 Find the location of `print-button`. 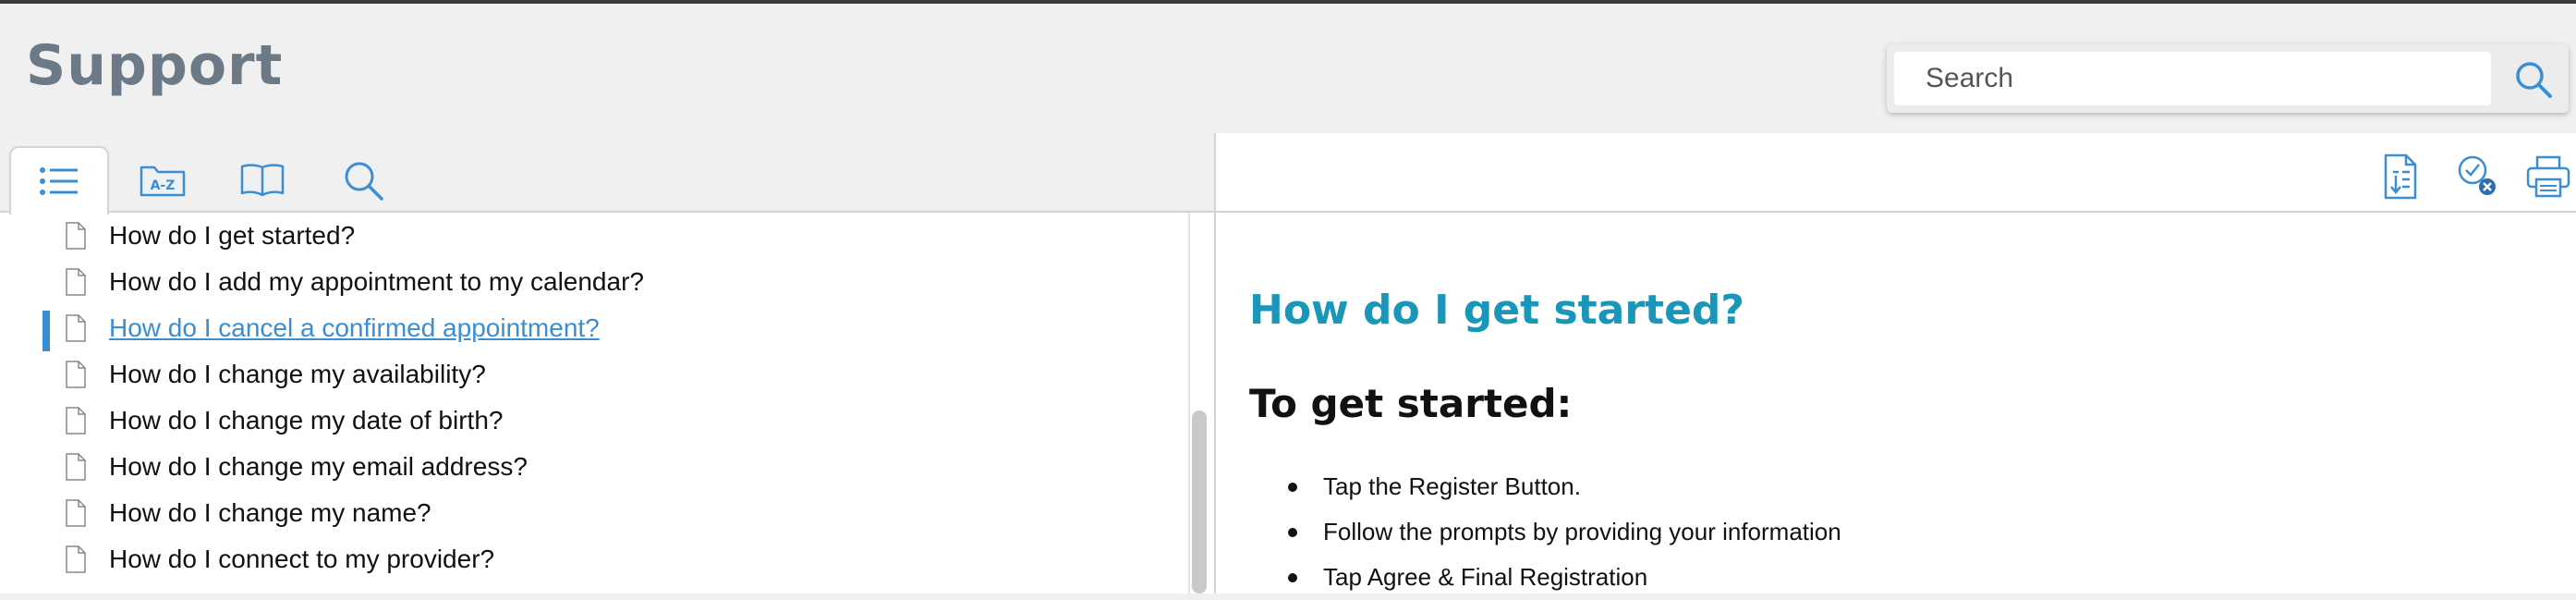

print-button is located at coordinates (2548, 177).